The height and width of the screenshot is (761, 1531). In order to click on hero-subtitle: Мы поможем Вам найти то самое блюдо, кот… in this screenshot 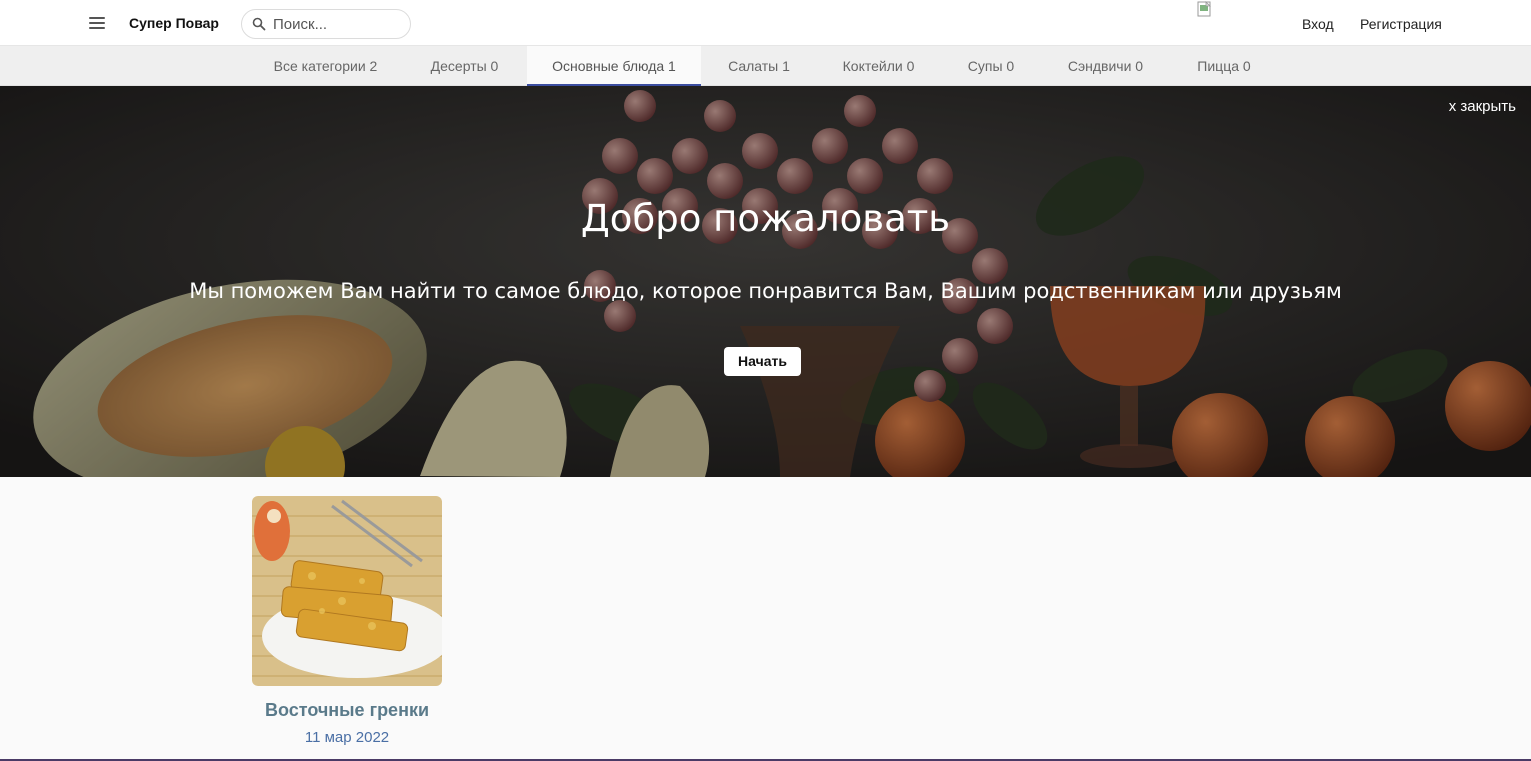, I will do `click(765, 291)`.